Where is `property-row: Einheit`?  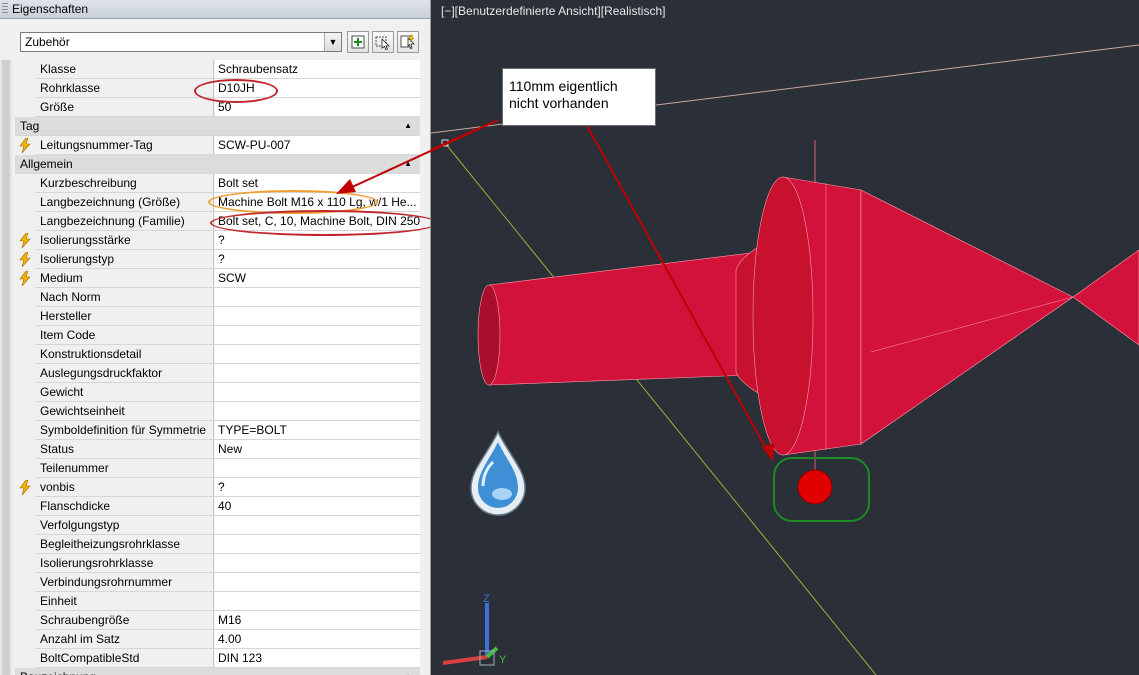
property-row: Einheit is located at coordinates (217, 601).